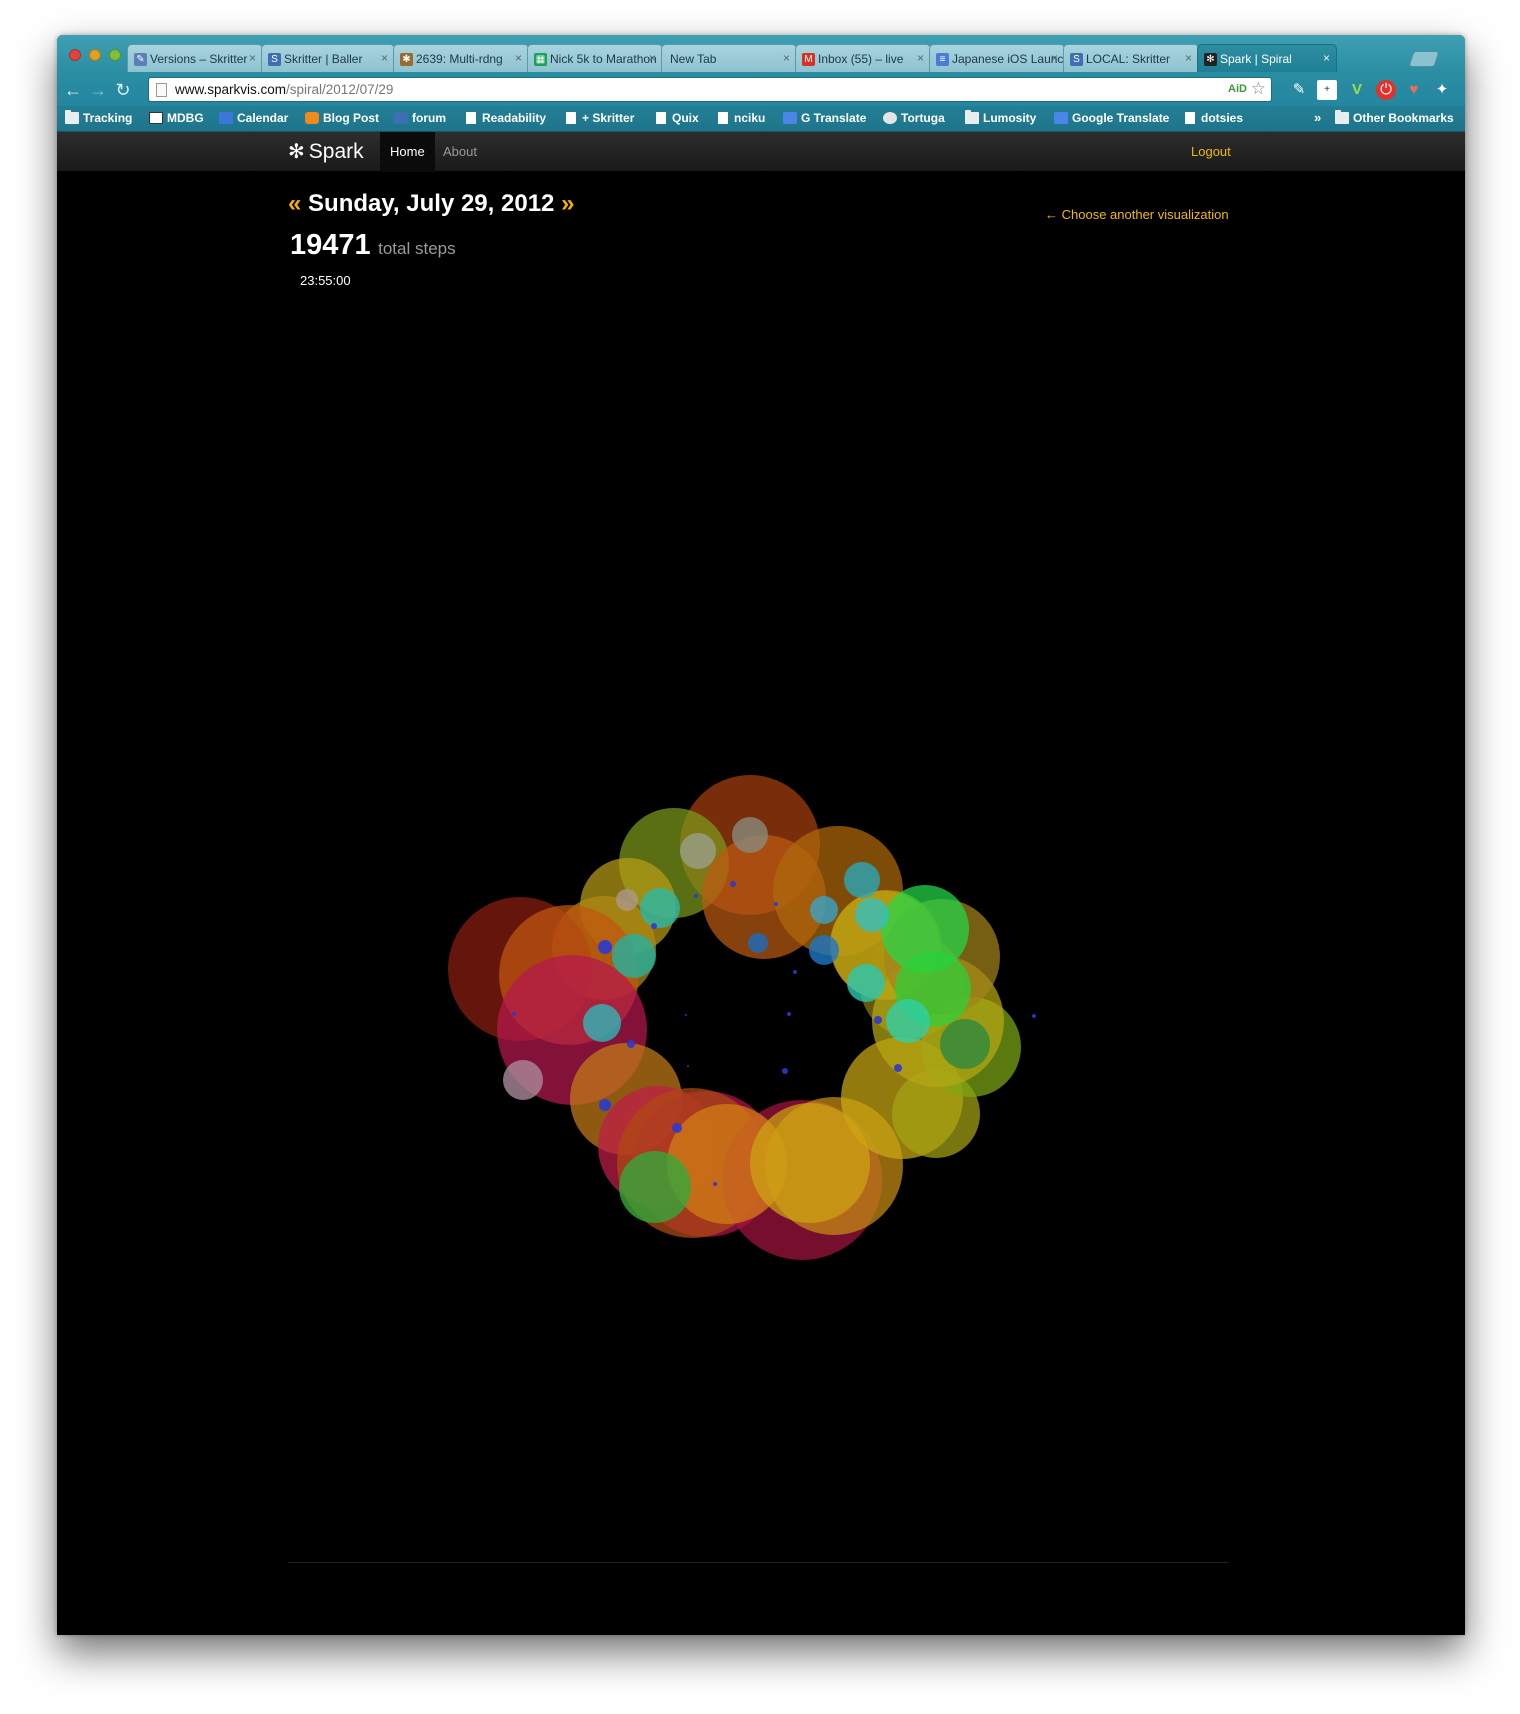  Describe the element at coordinates (1008, 59) in the screenshot. I see `tab-label: Japanese iOS Launch` at that location.